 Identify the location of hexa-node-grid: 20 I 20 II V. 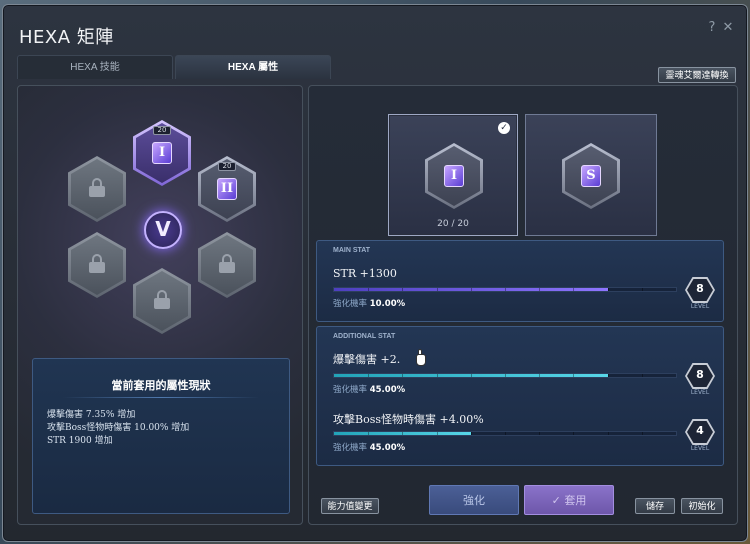
(163, 230).